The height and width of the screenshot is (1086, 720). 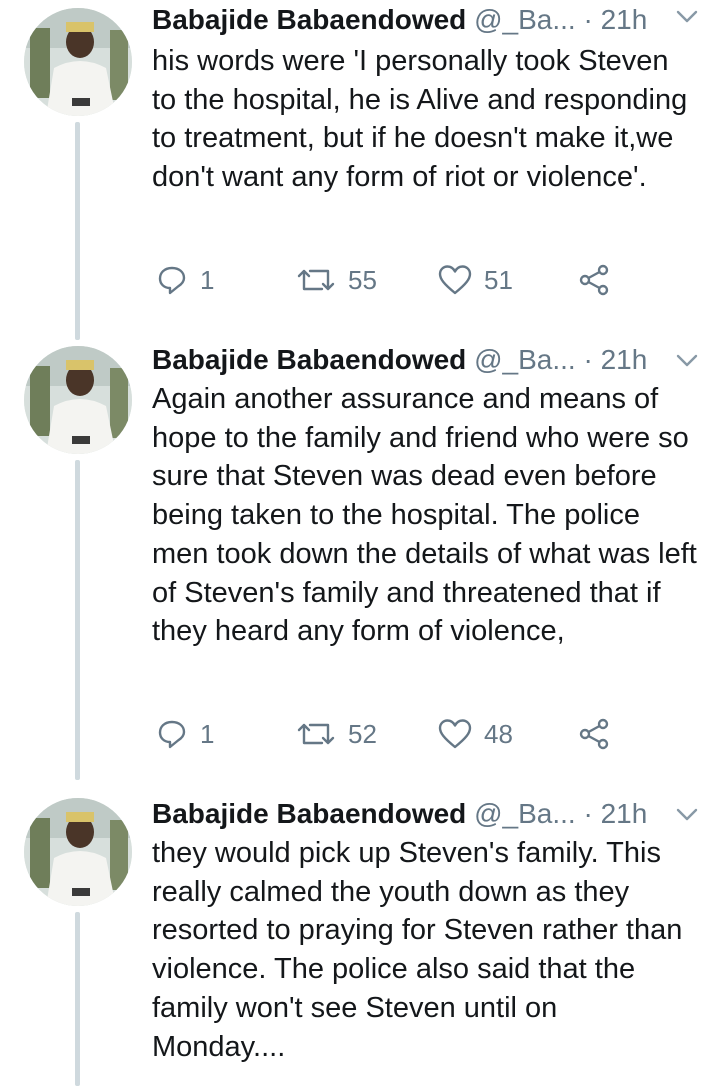 What do you see at coordinates (475, 734) in the screenshot?
I see `like-button: 48` at bounding box center [475, 734].